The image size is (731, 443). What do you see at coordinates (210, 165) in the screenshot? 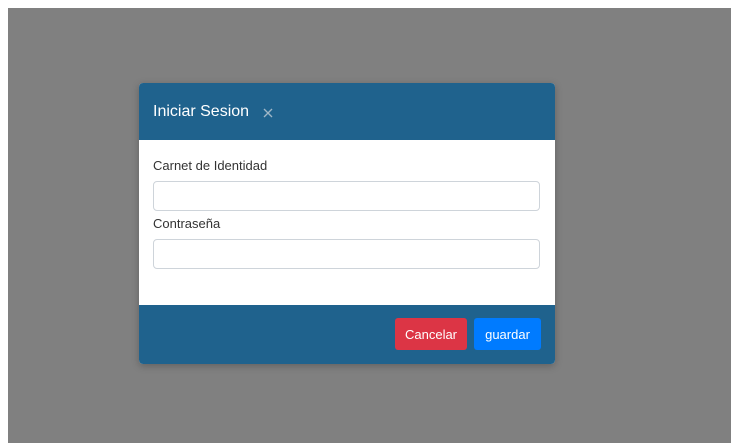
I see `carnet-label: Carnet de Identidad` at bounding box center [210, 165].